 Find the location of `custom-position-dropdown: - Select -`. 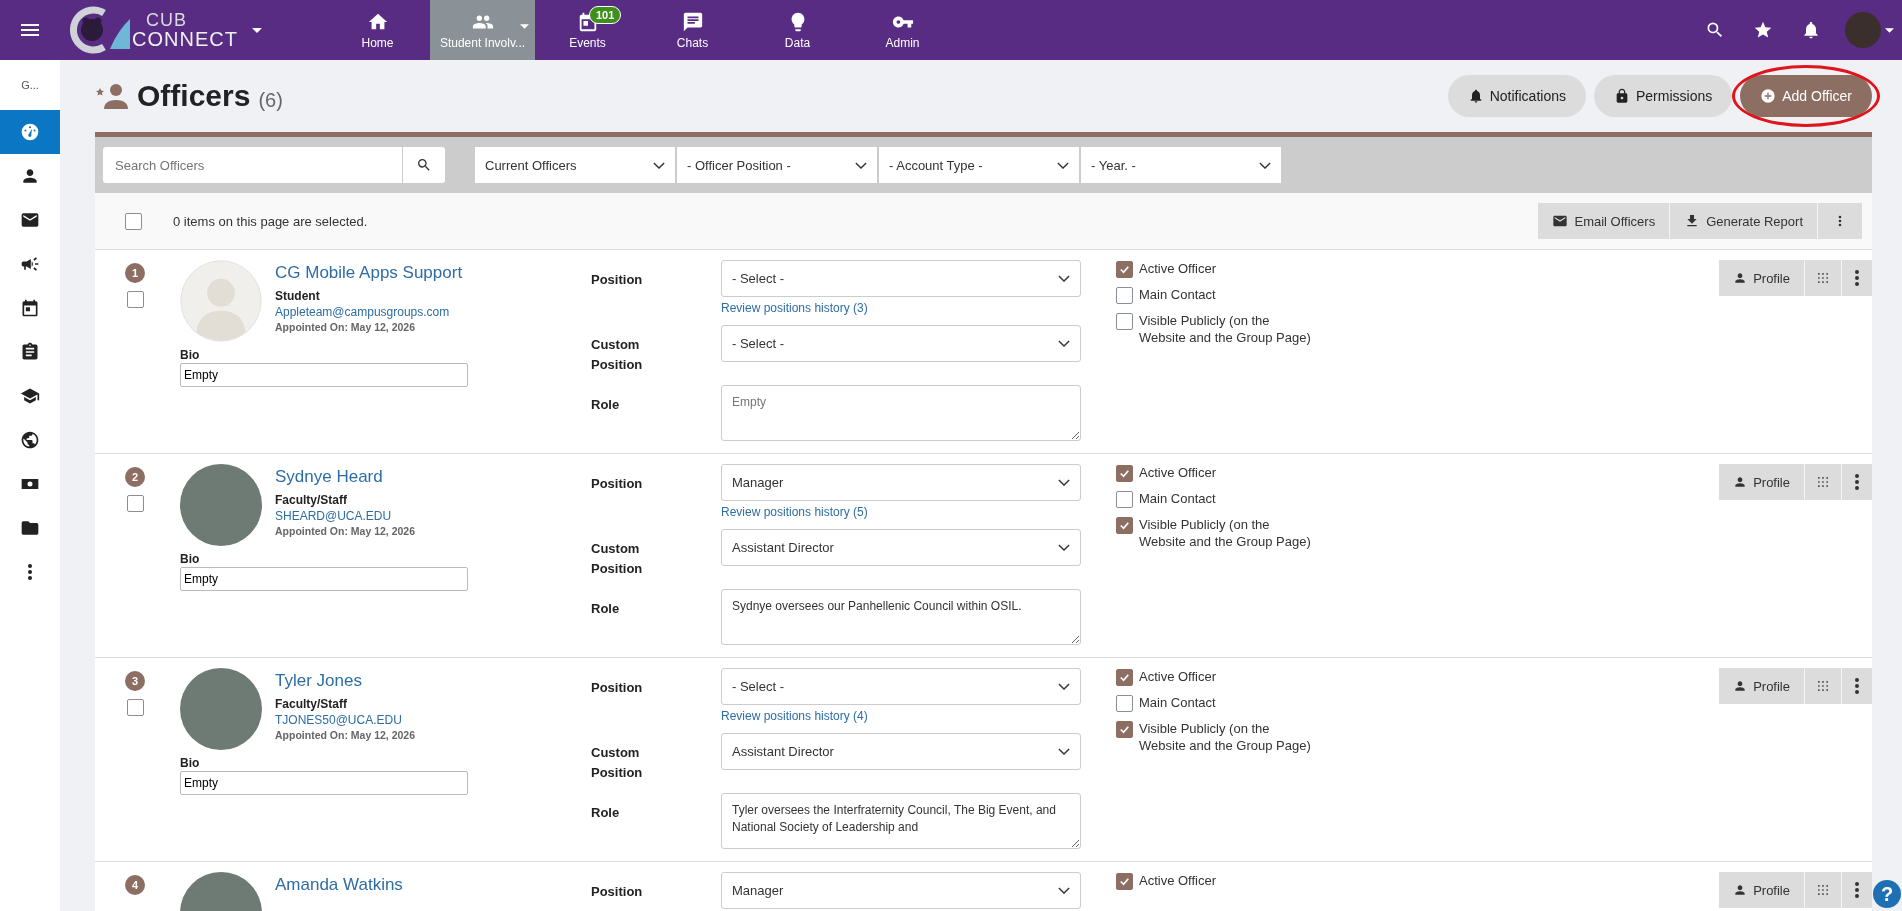

custom-position-dropdown: - Select - is located at coordinates (901, 343).